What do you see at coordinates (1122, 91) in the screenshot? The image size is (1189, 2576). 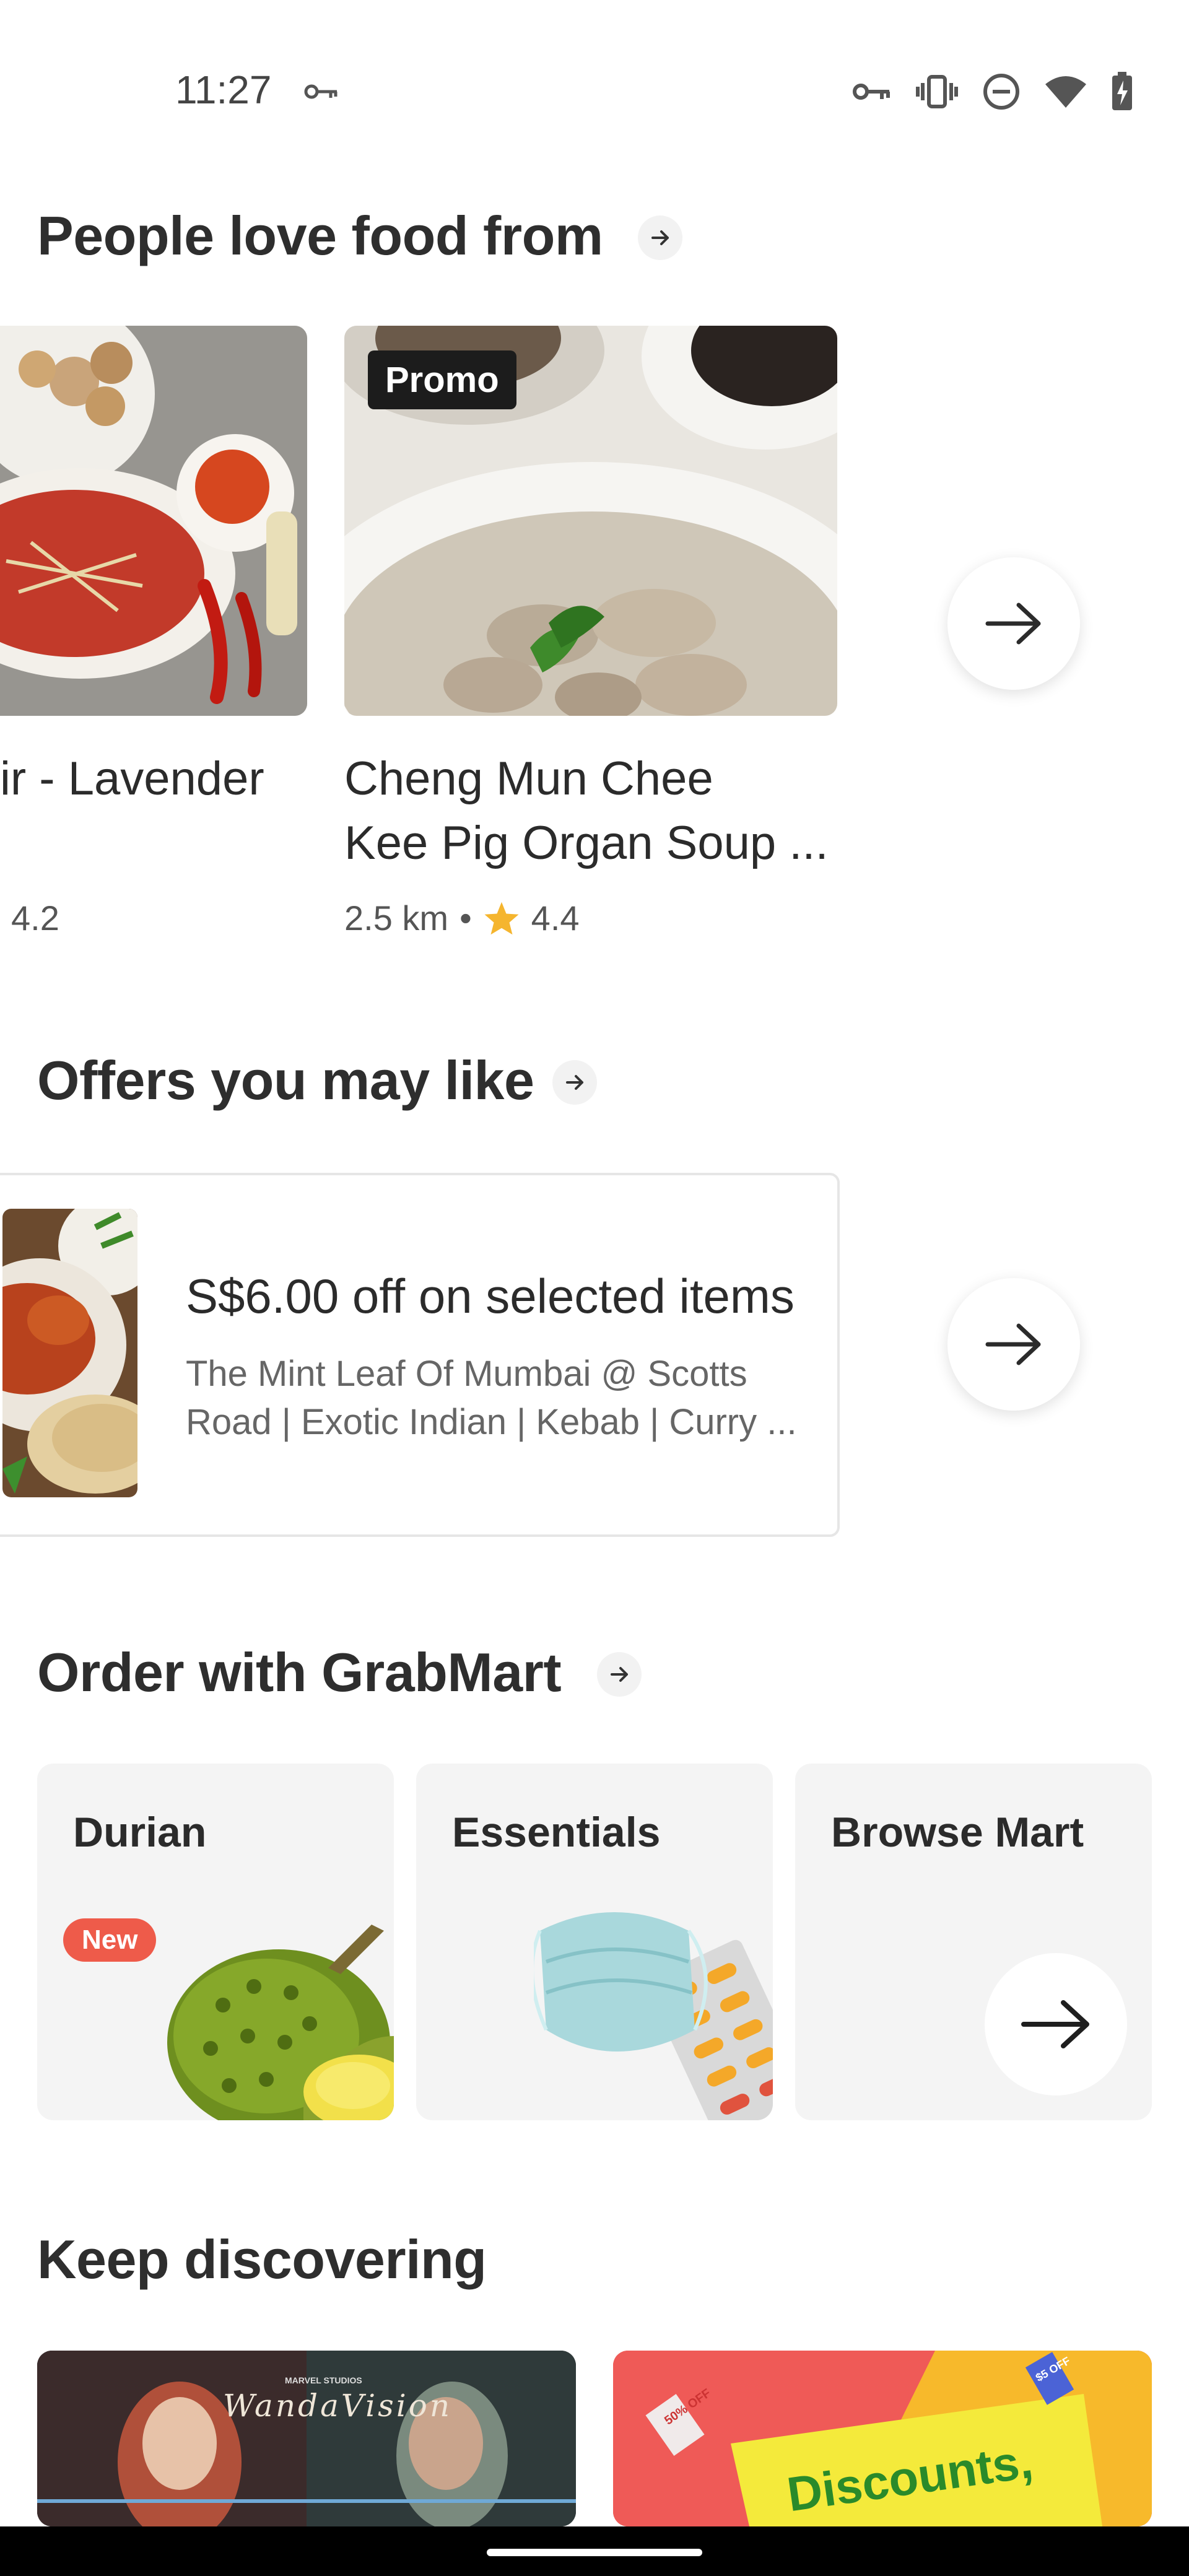 I see `battery-charging-icon` at bounding box center [1122, 91].